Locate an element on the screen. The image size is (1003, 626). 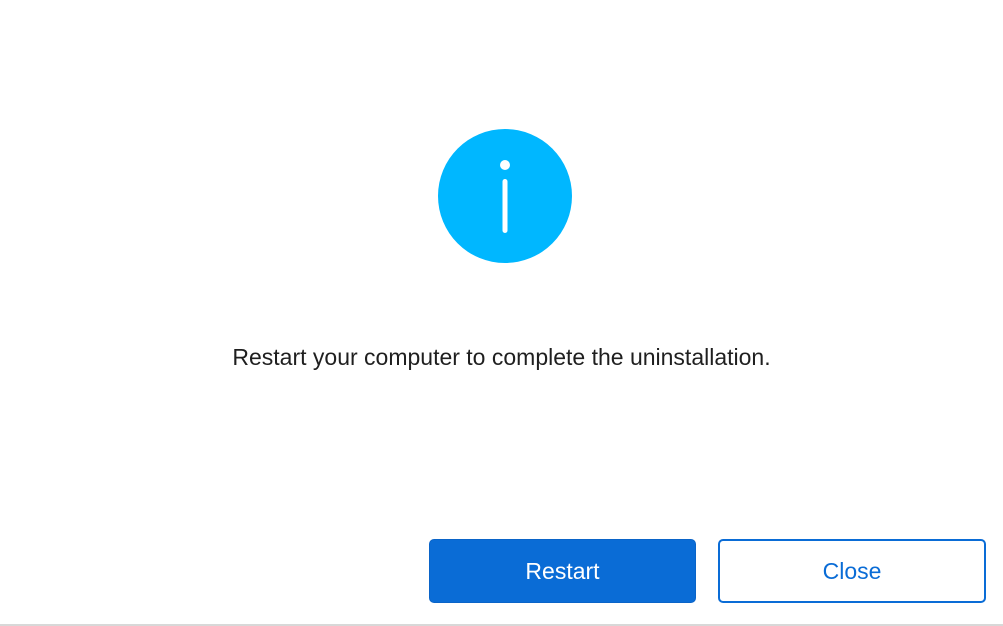
close-button: Close is located at coordinates (852, 571).